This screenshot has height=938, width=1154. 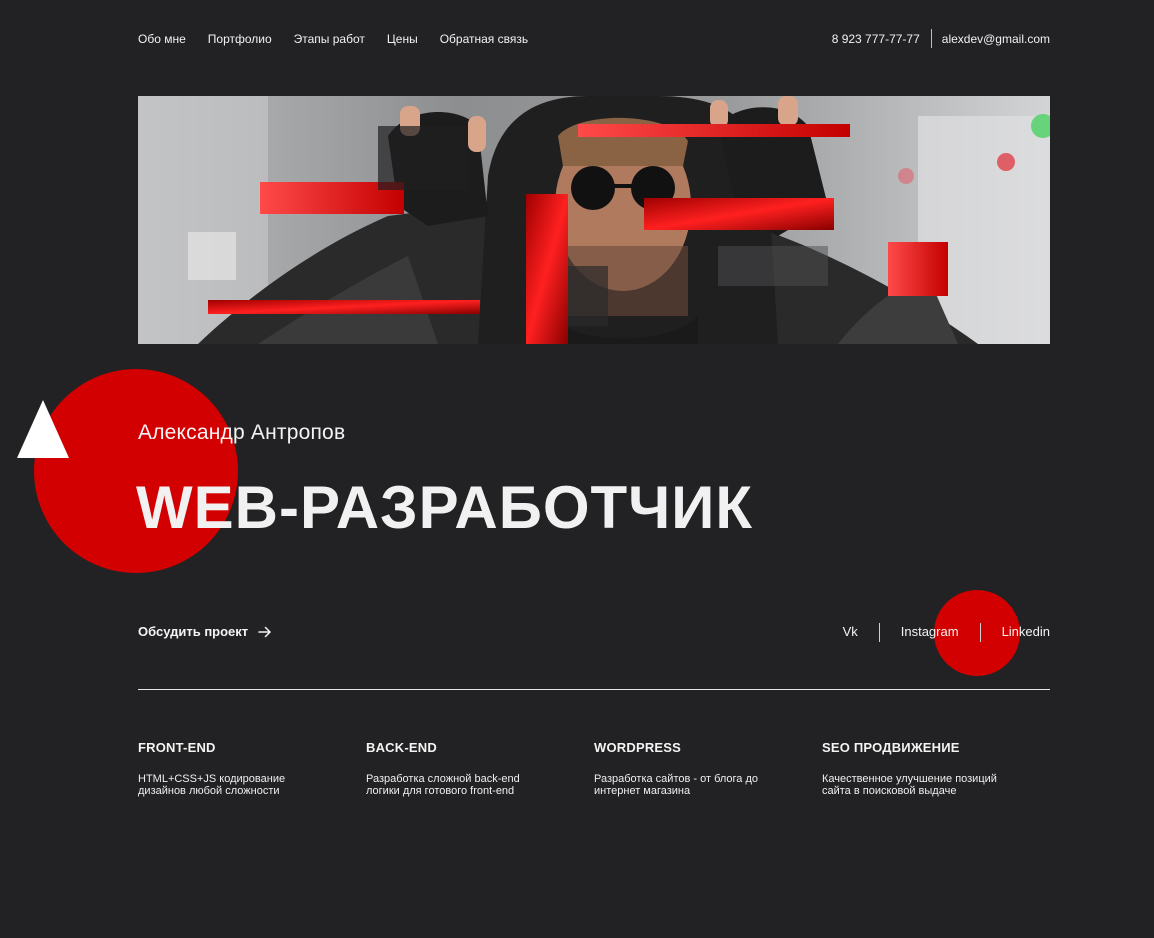 What do you see at coordinates (850, 632) in the screenshot?
I see `social-link-vk: Vk` at bounding box center [850, 632].